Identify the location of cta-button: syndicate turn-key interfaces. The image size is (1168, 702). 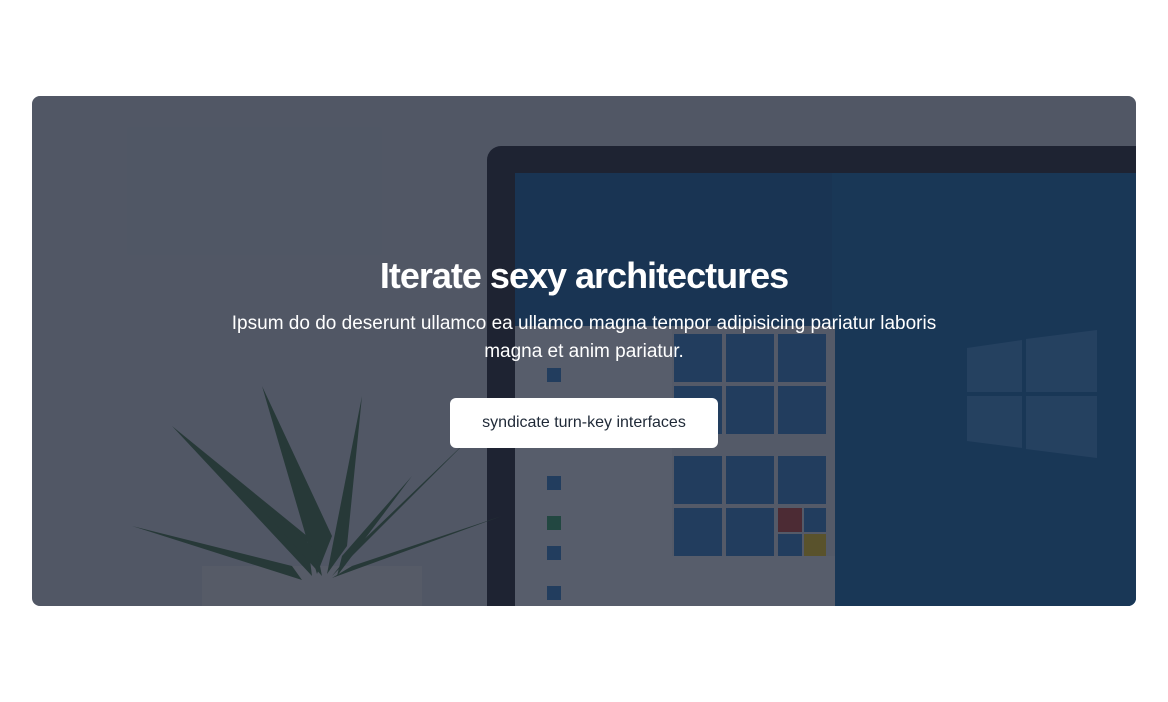
(584, 423).